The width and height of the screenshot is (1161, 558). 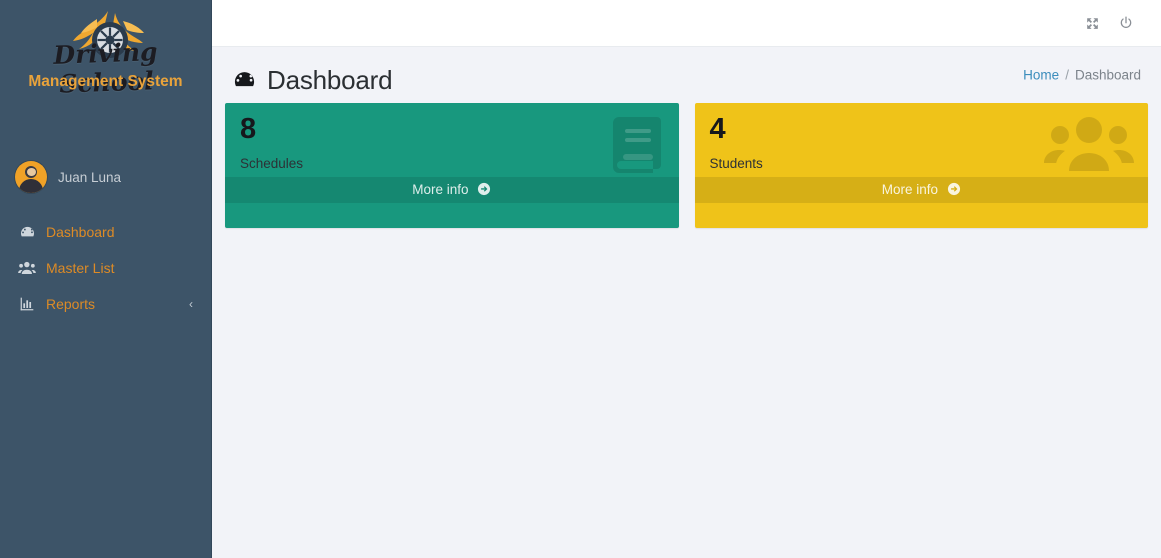 What do you see at coordinates (248, 129) in the screenshot?
I see `card-count: 8` at bounding box center [248, 129].